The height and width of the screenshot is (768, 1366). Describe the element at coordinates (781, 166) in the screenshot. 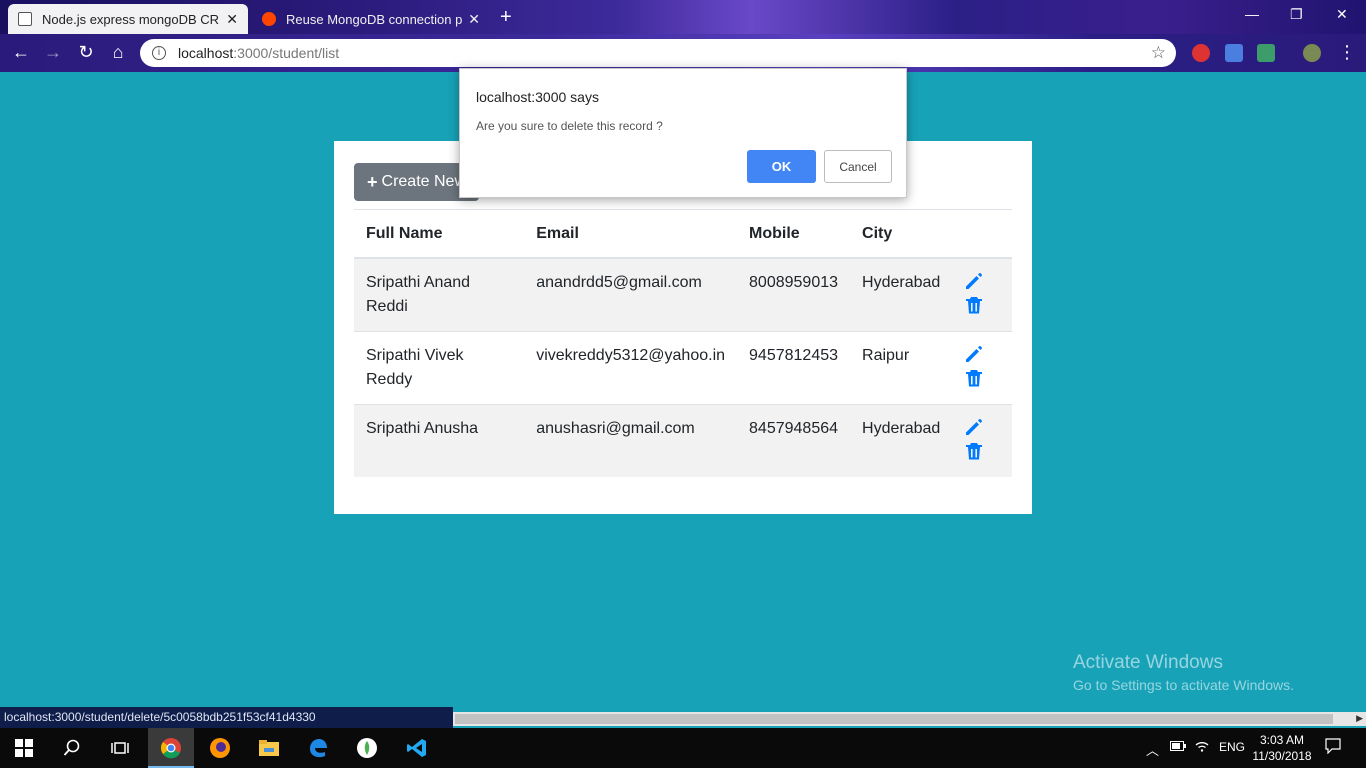

I see `ok-button: OK` at that location.